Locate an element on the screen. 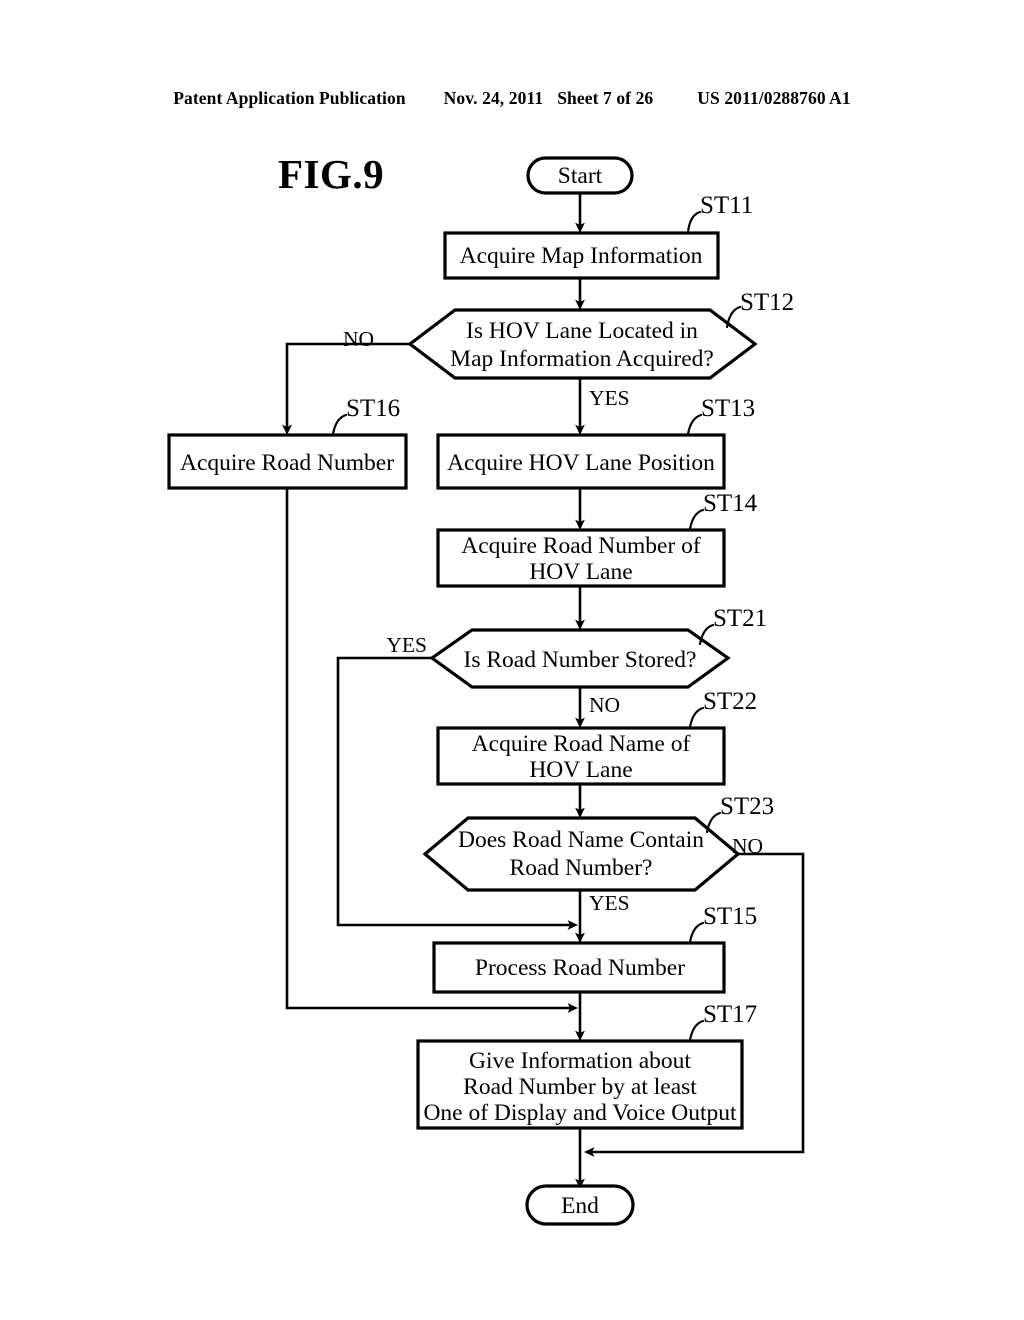 The height and width of the screenshot is (1320, 1024). node-st23-line1: Does Road Name Contain is located at coordinates (581, 840).